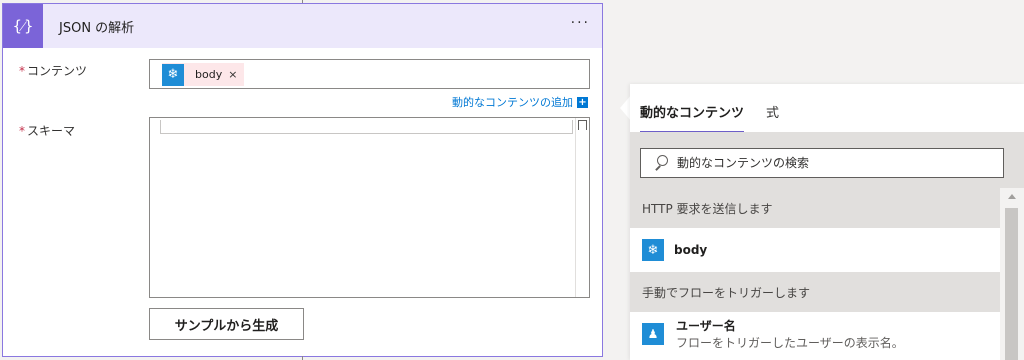 The height and width of the screenshot is (360, 1024). I want to click on add-dynamic-content-link: 動的なコンテンツの追加 +, so click(520, 102).